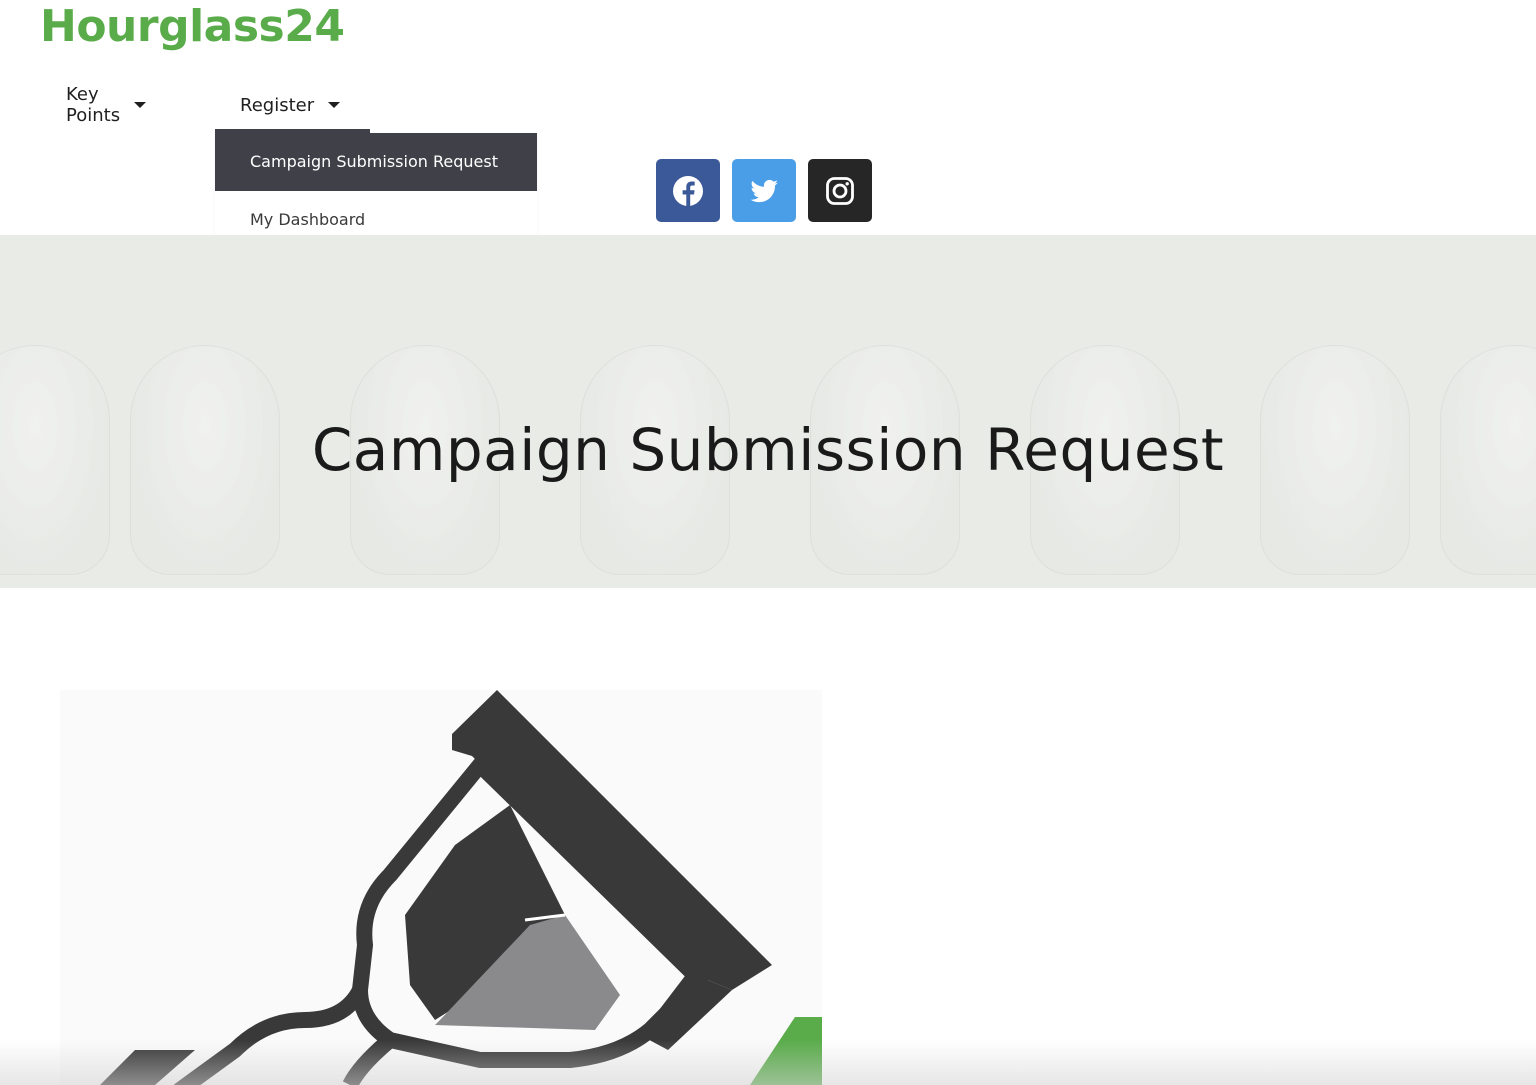 The width and height of the screenshot is (1536, 1085). What do you see at coordinates (768, 1062) in the screenshot?
I see `bottom-fade` at bounding box center [768, 1062].